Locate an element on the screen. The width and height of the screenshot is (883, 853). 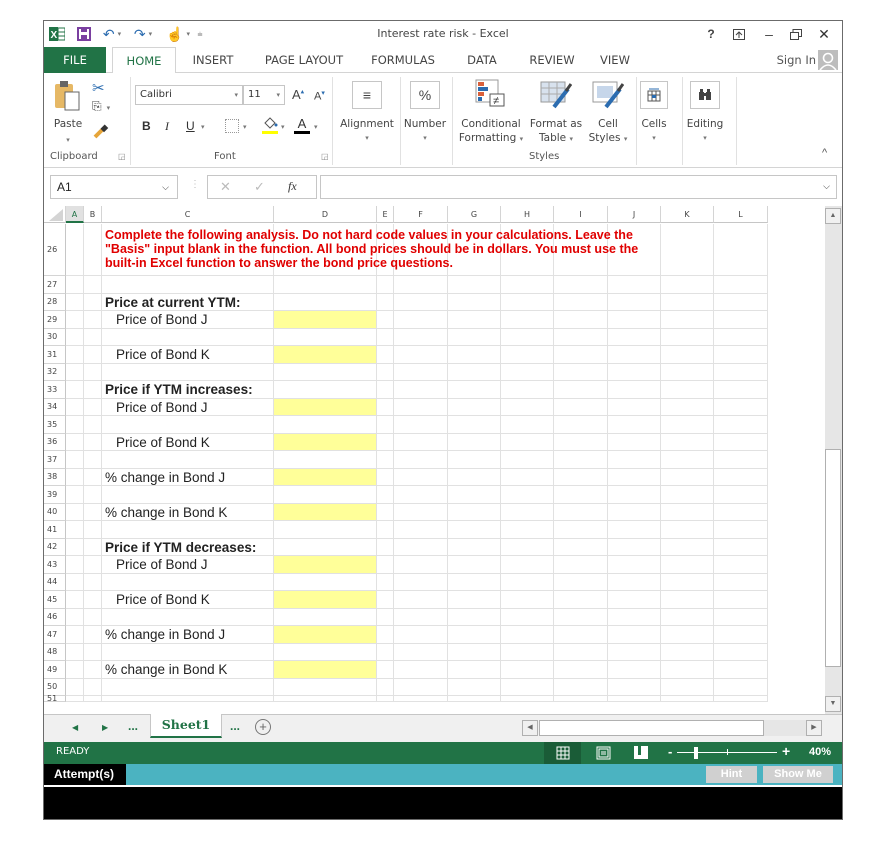
cell-j36 is located at coordinates (634, 442).